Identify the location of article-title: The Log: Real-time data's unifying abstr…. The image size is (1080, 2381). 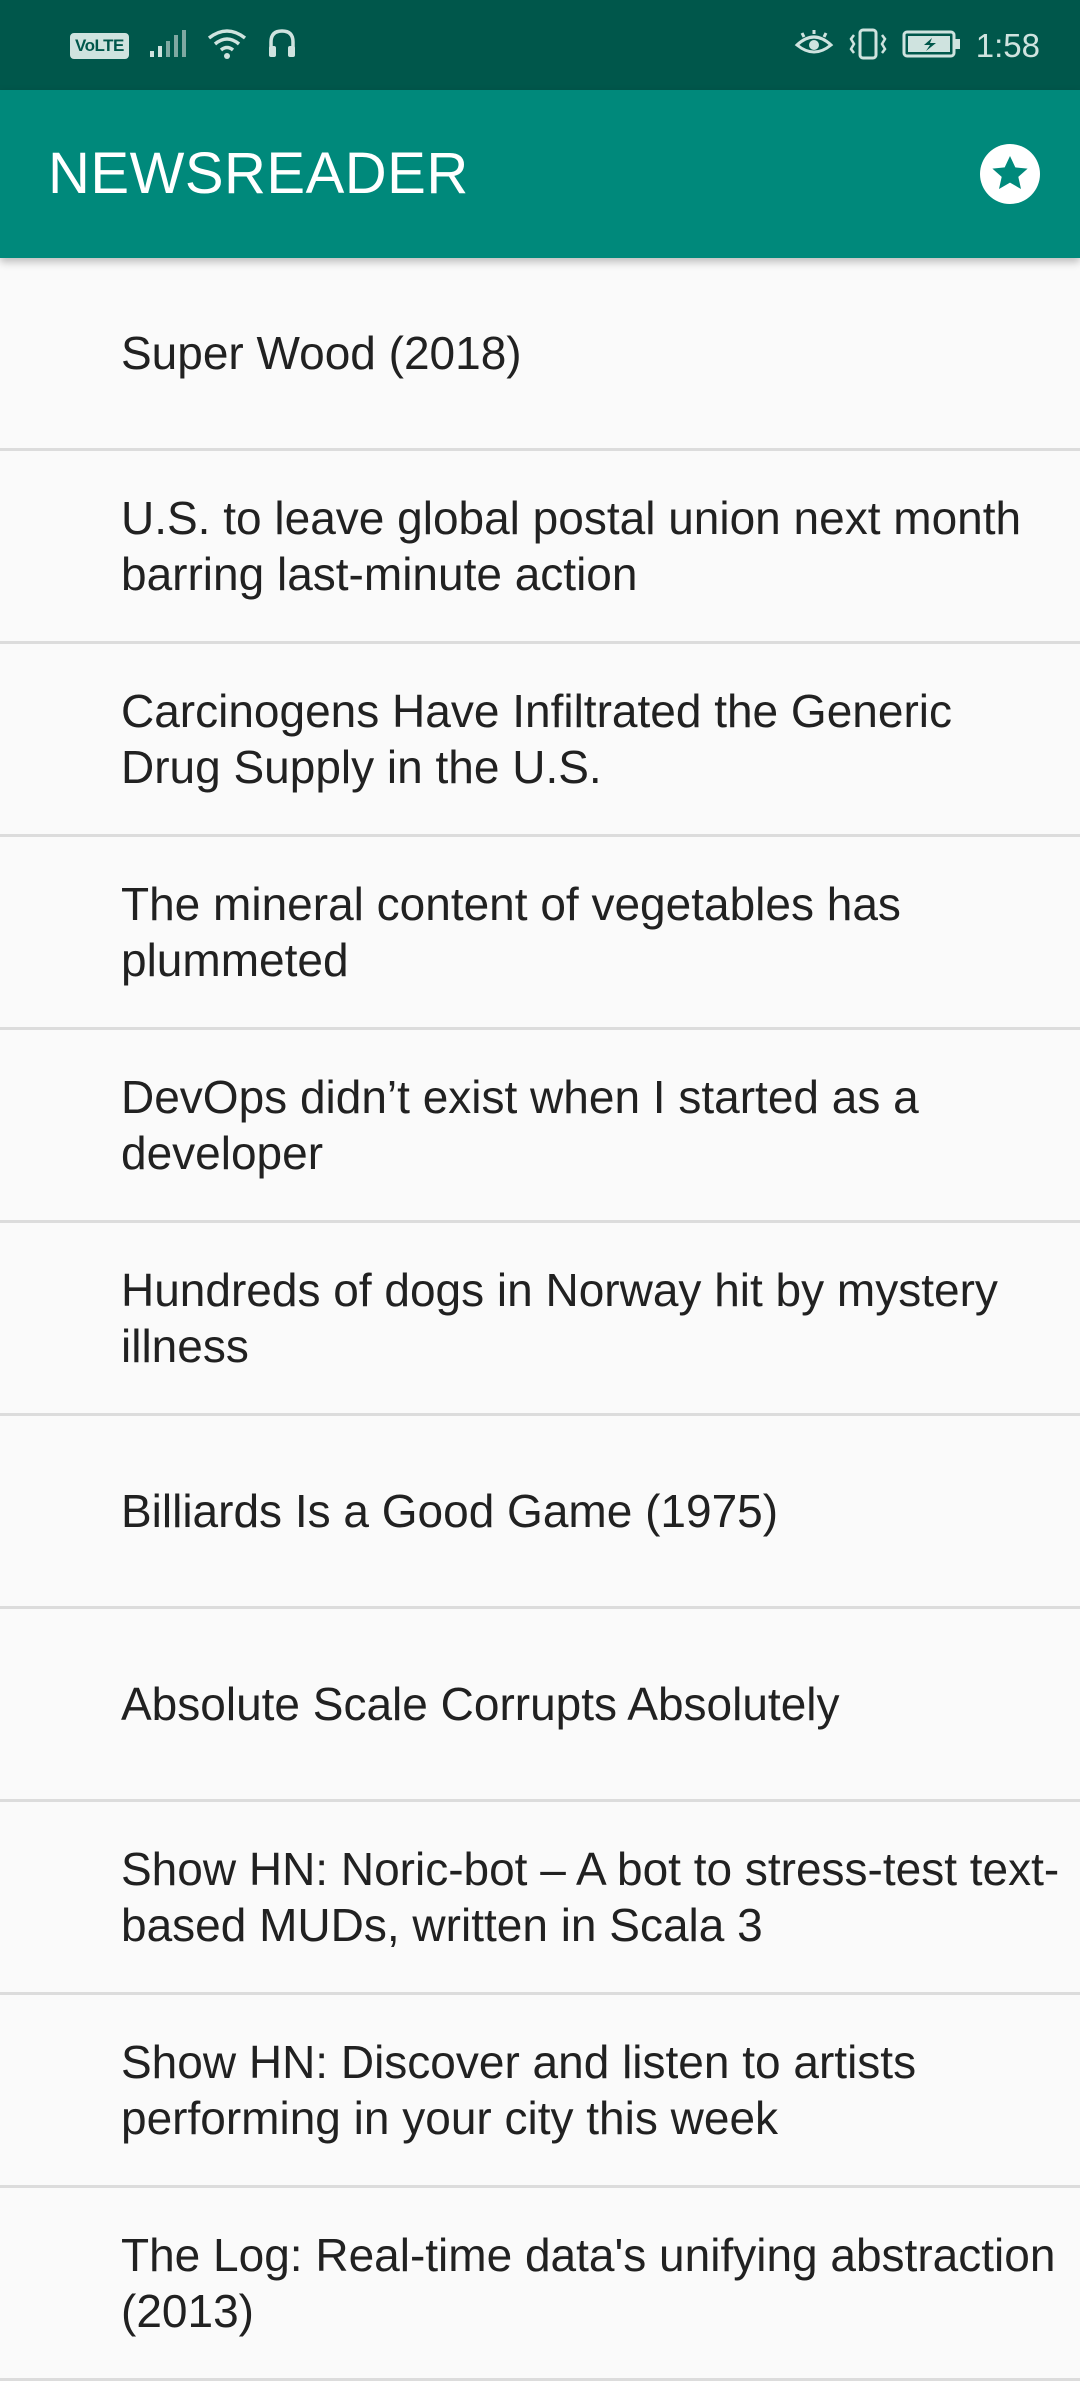
(588, 2283).